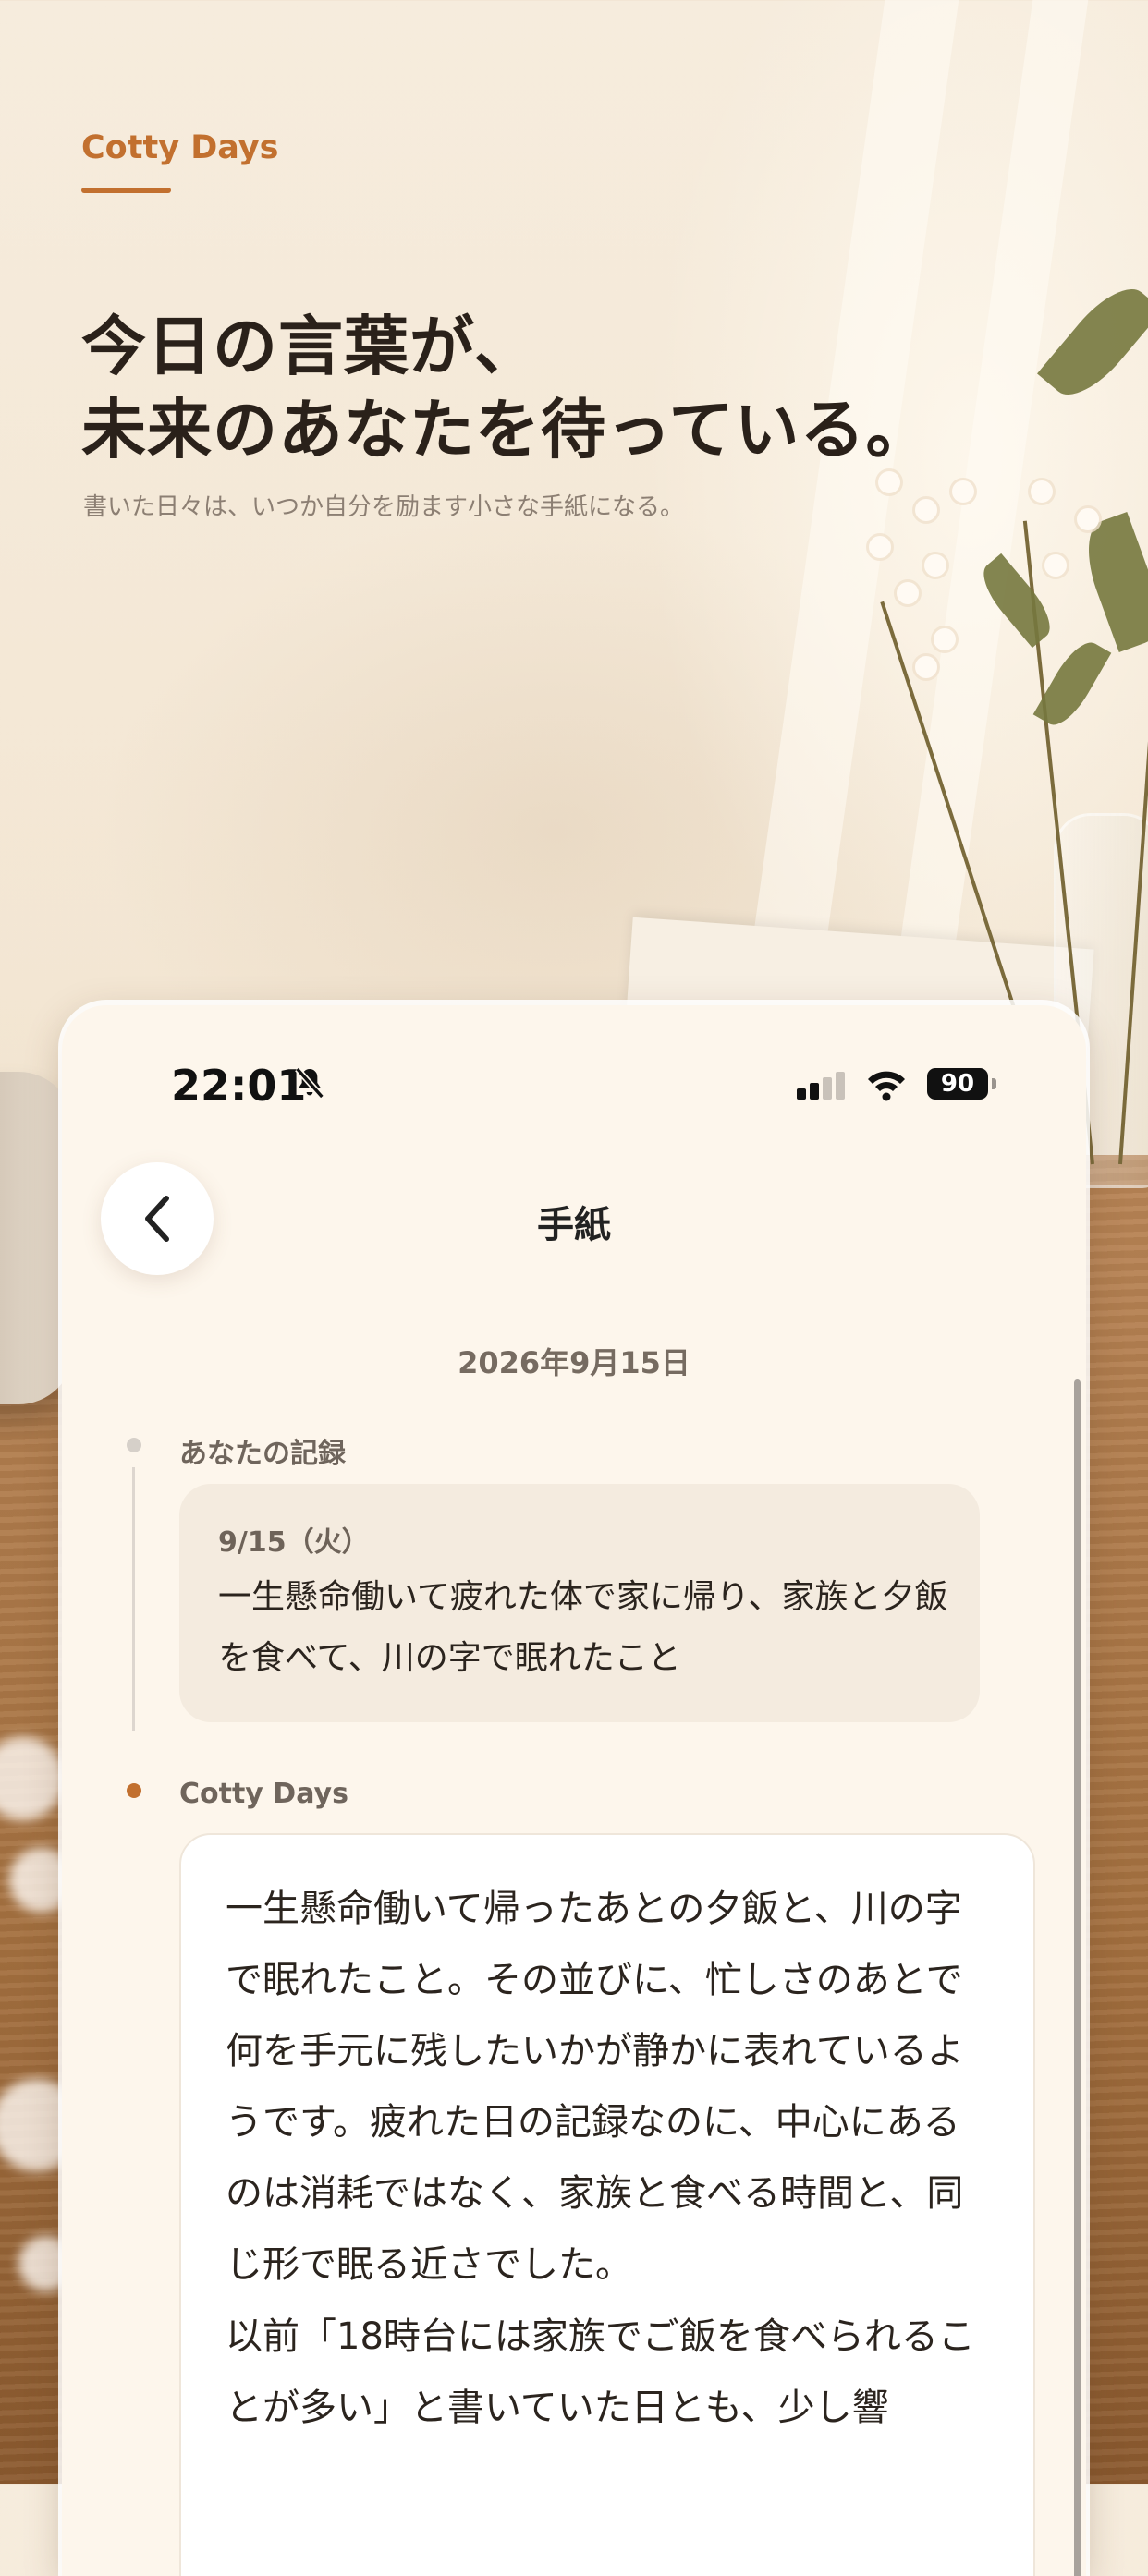 The height and width of the screenshot is (2576, 1148). I want to click on user-entry-text: 一生懸命働いて疲れた体で家に帰り、家族と夕飯を食べて、川の字で眠れたこと, so click(583, 1627).